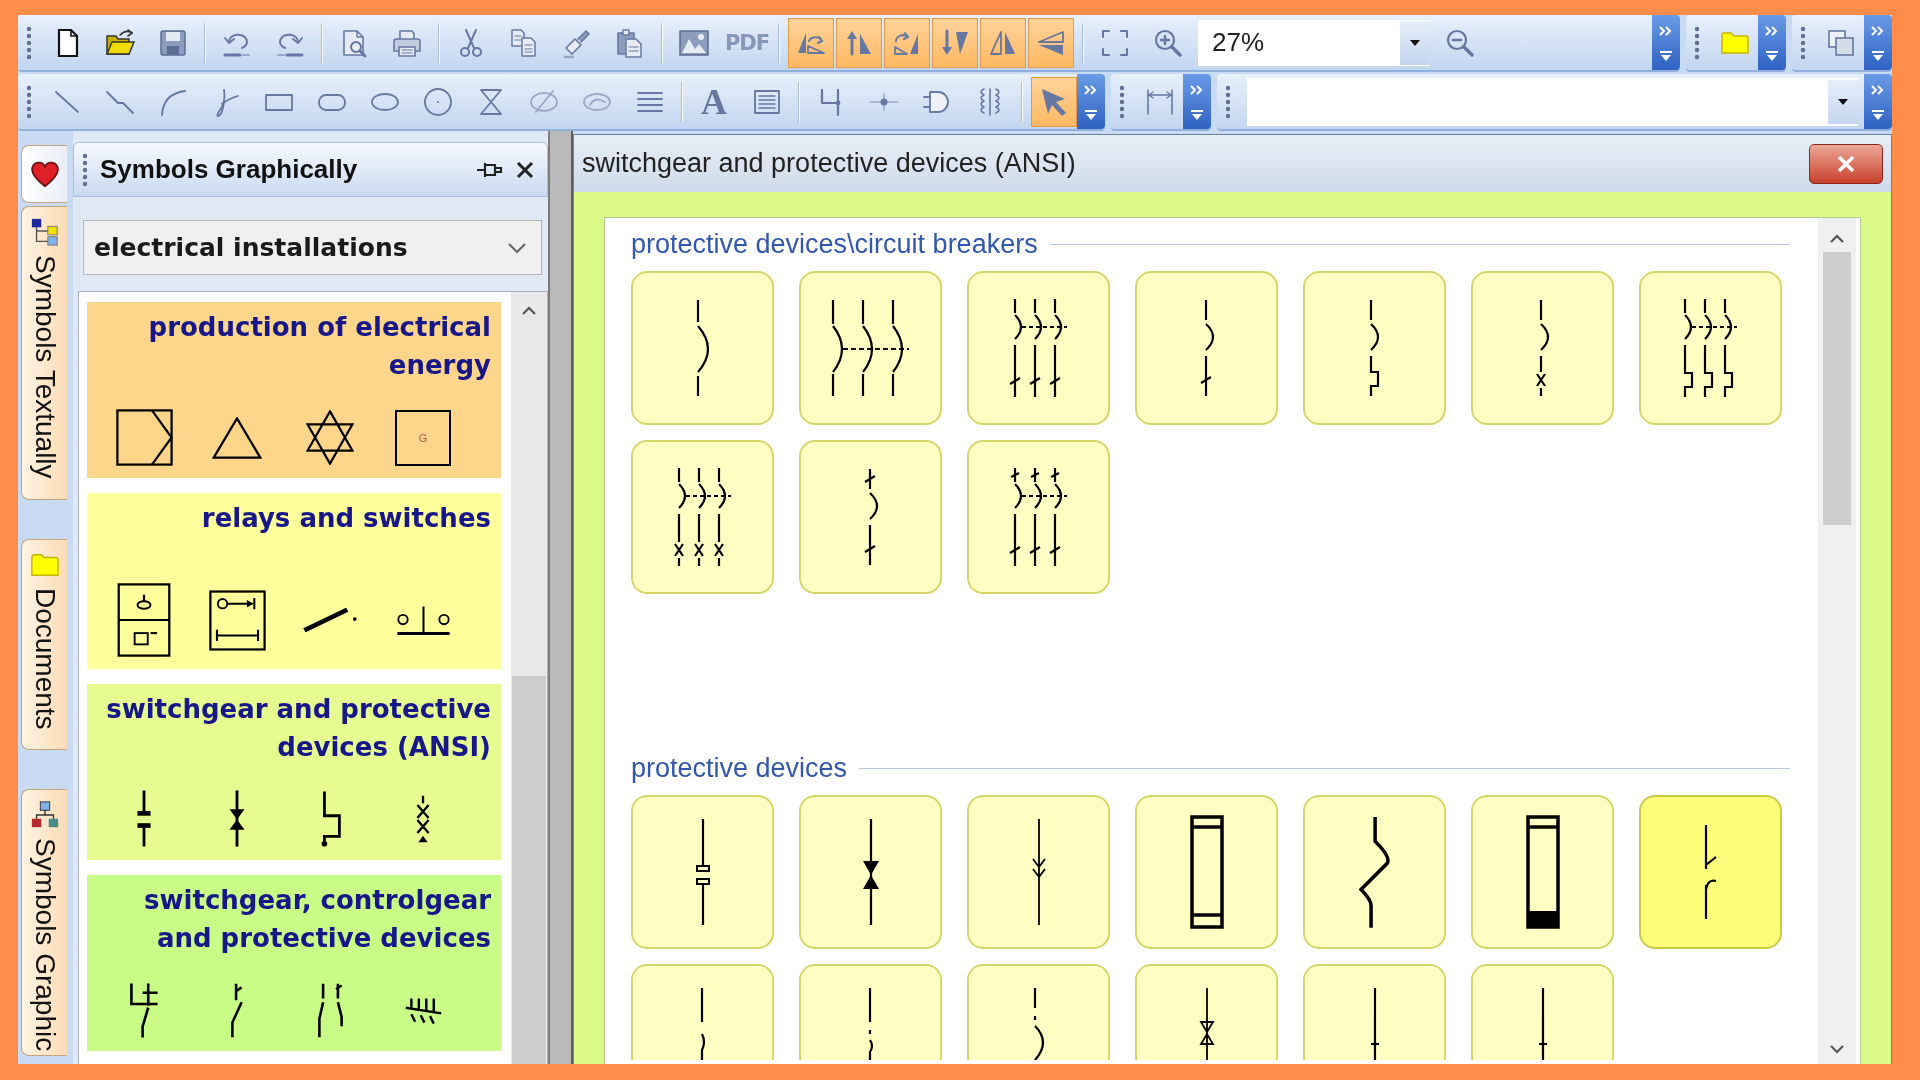 The image size is (1920, 1080). What do you see at coordinates (237, 1010) in the screenshot?
I see `slanted-switch-line-icon` at bounding box center [237, 1010].